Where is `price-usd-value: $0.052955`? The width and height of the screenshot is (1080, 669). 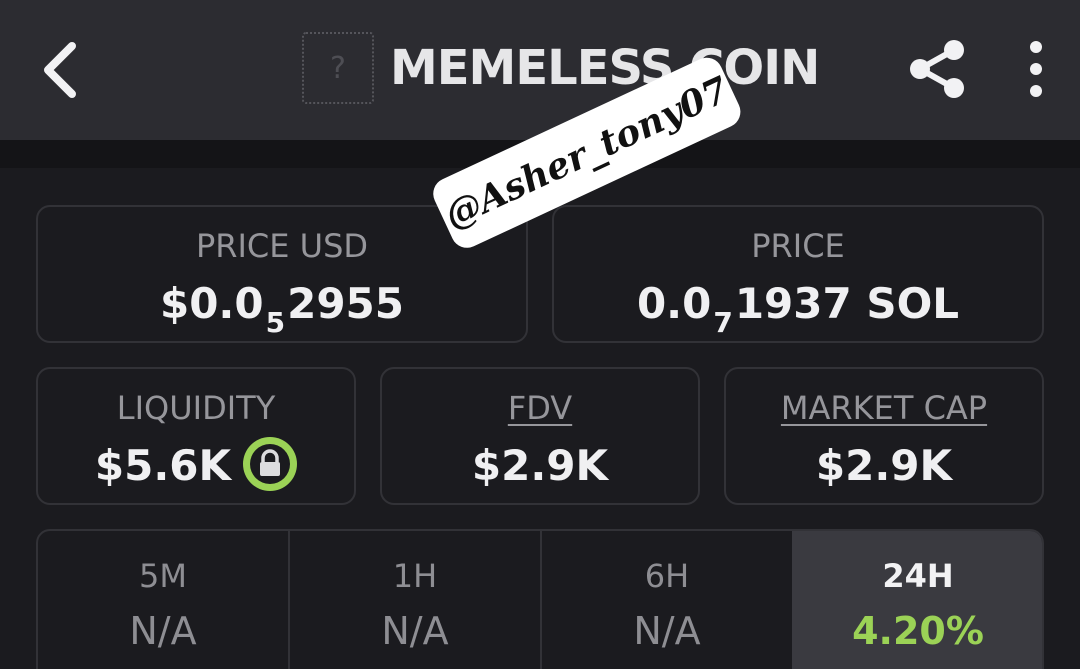
price-usd-value: $0.052955 is located at coordinates (282, 309).